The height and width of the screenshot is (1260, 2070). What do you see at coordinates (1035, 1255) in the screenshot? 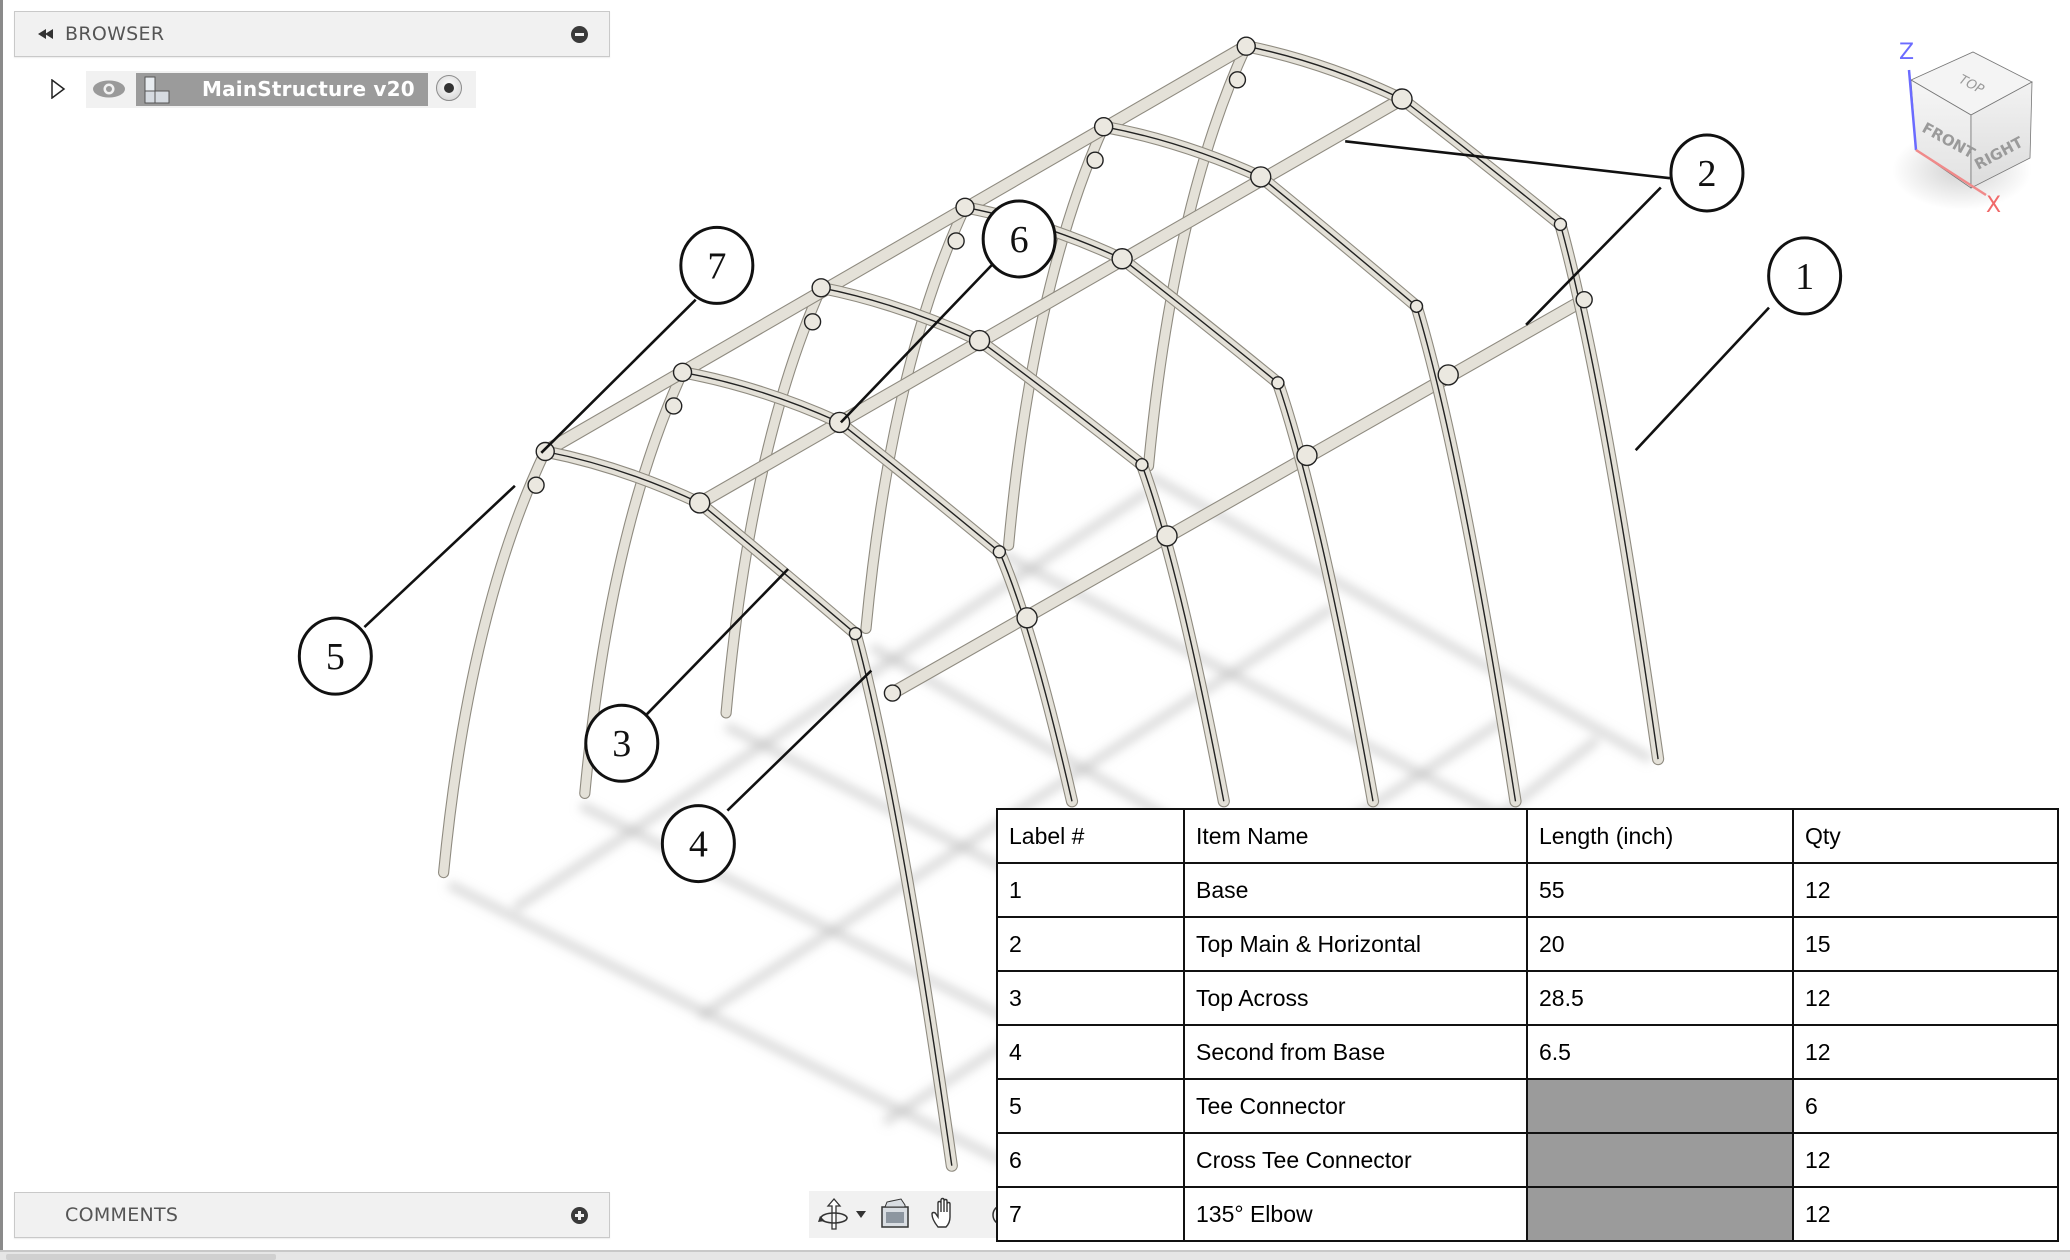
I see `bottom-scrollbar` at bounding box center [1035, 1255].